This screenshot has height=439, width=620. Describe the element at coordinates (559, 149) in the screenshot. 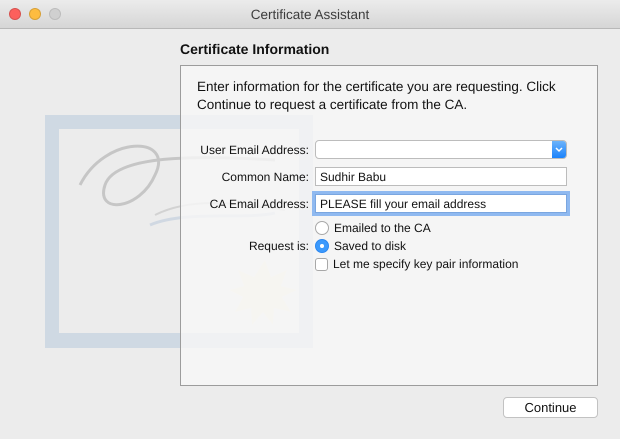

I see `chevron-icon` at that location.